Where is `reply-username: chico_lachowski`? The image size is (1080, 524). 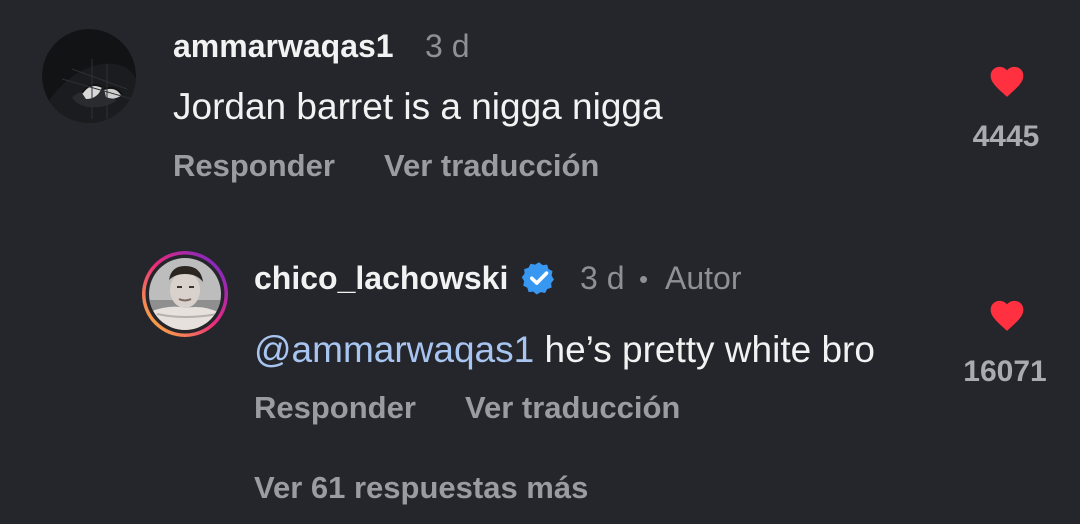
reply-username: chico_lachowski is located at coordinates (381, 278).